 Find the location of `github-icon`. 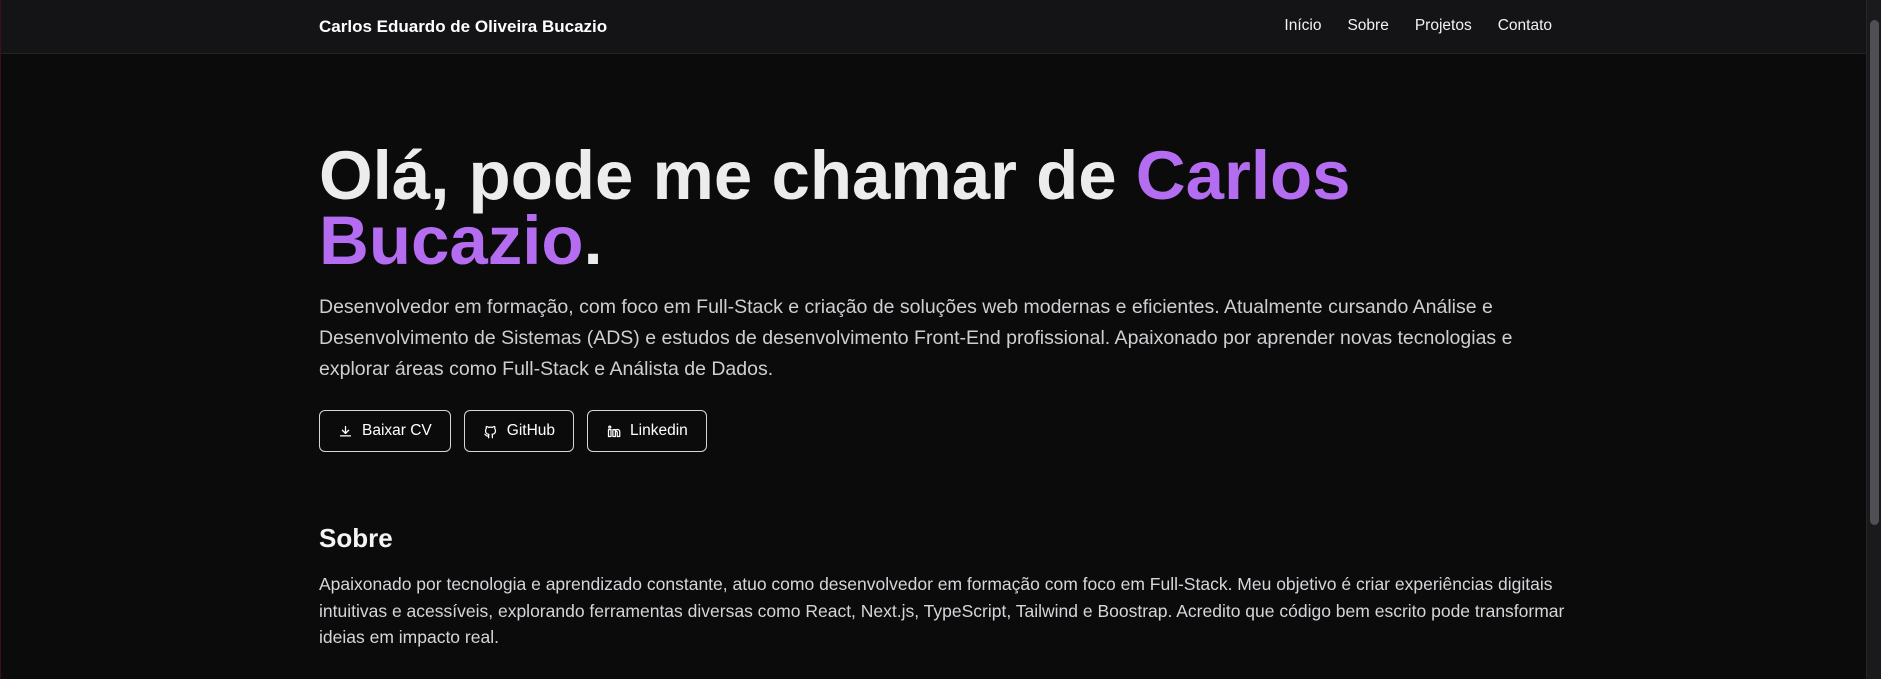

github-icon is located at coordinates (490, 431).